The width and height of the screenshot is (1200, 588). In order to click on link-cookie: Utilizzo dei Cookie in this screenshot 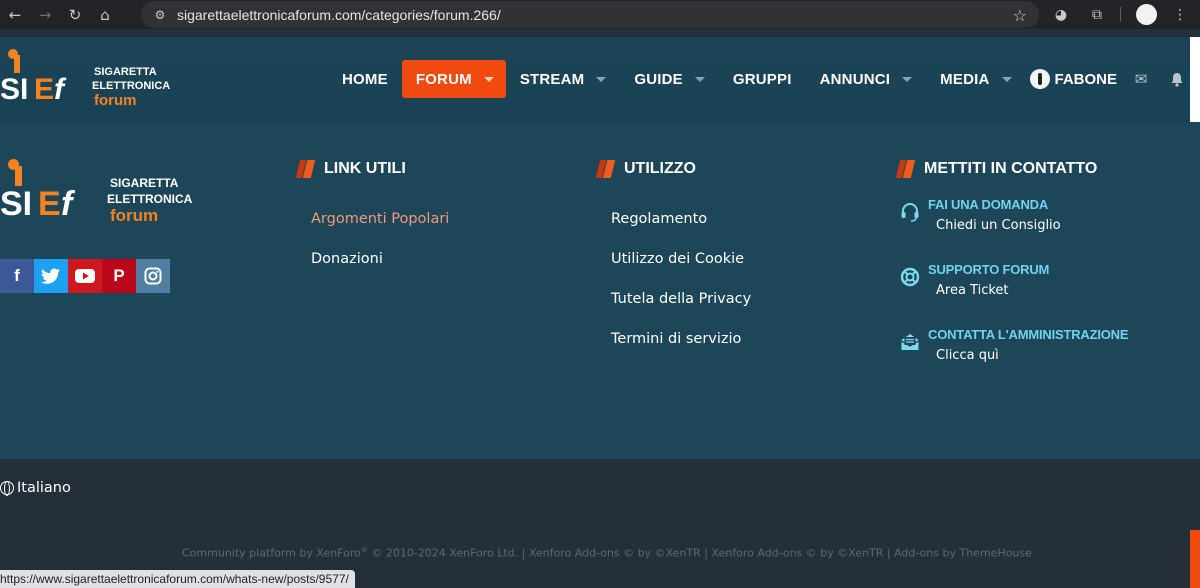, I will do `click(681, 270)`.